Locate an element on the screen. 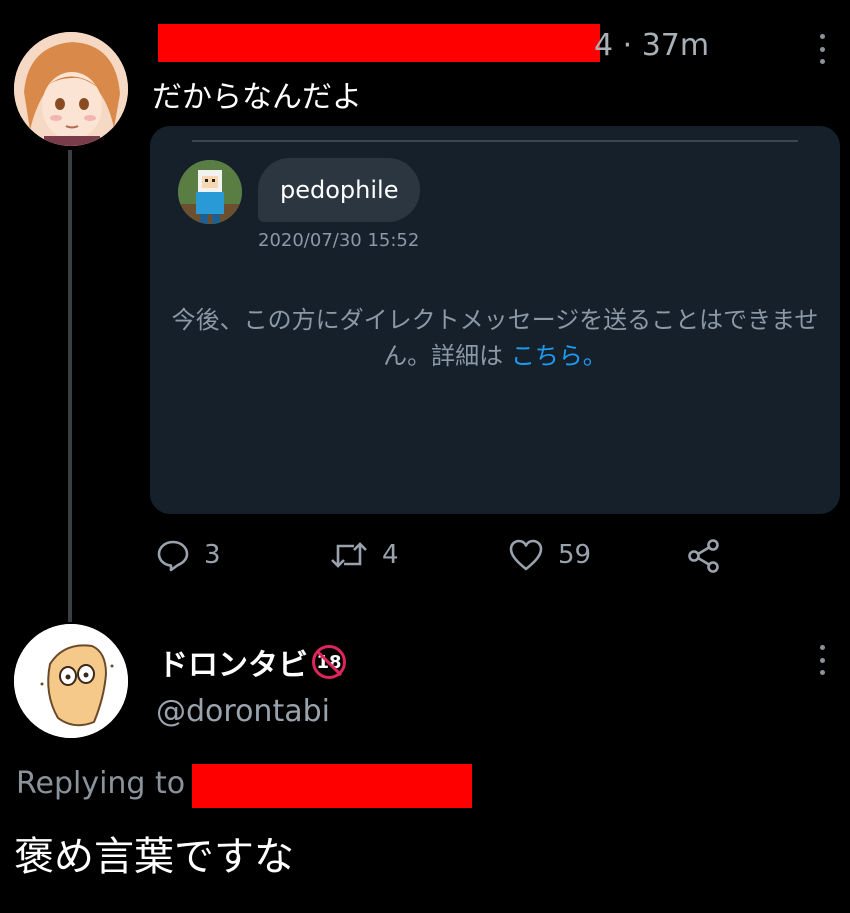  share-icon is located at coordinates (703, 556).